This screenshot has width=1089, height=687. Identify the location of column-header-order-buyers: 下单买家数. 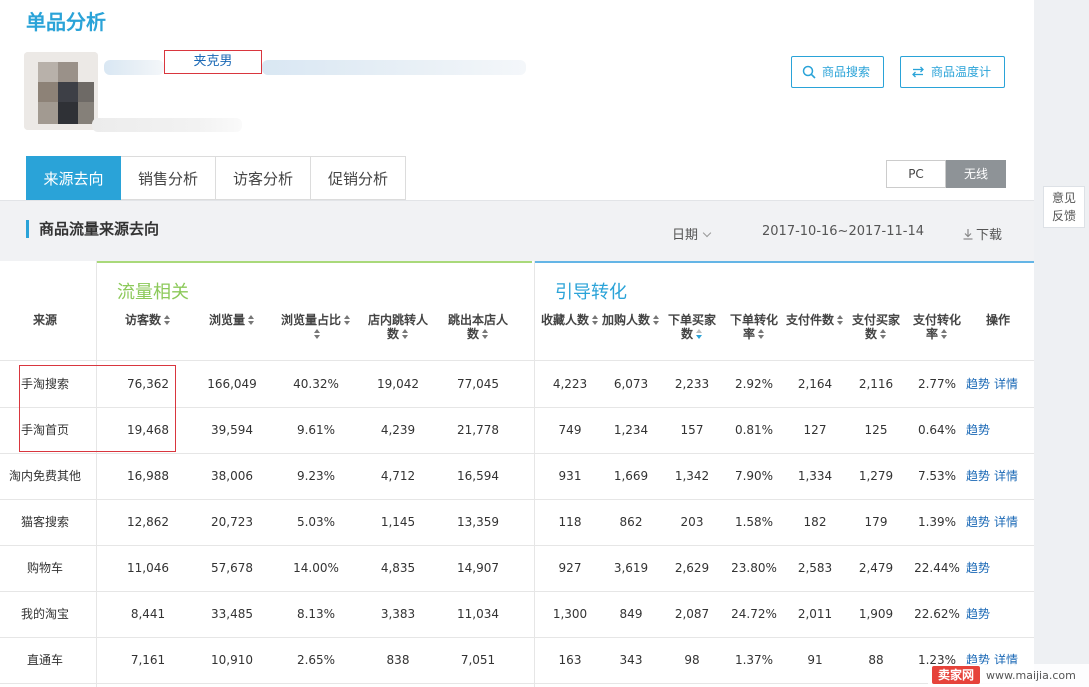
(692, 327).